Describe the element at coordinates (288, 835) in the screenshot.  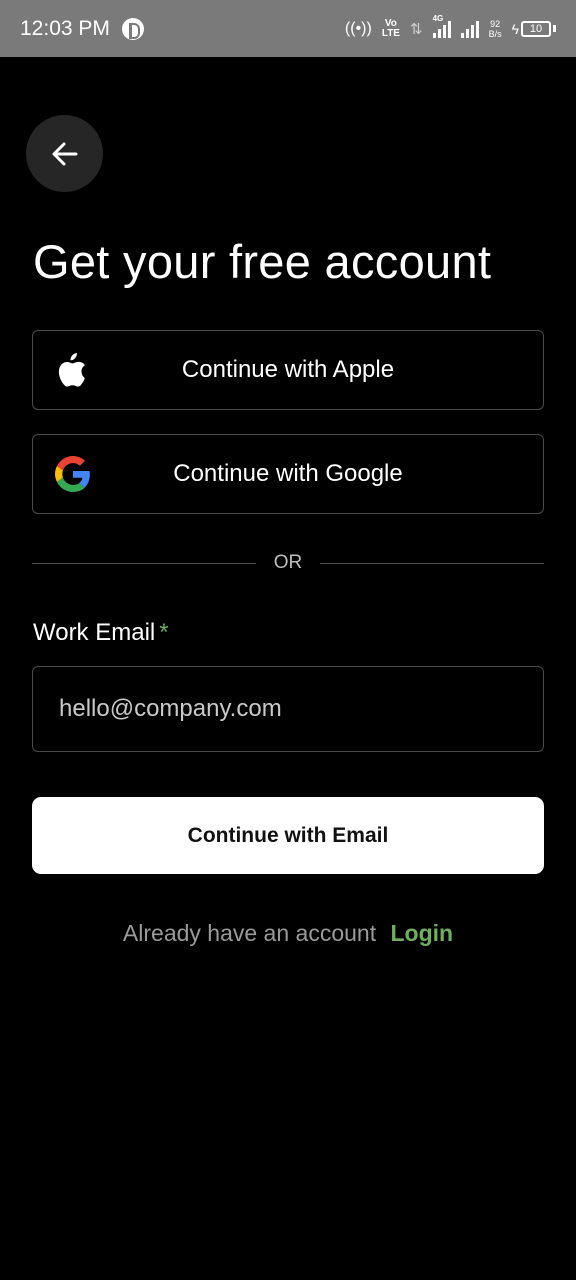
I see `continue-with-email-button: Continue with Email` at that location.